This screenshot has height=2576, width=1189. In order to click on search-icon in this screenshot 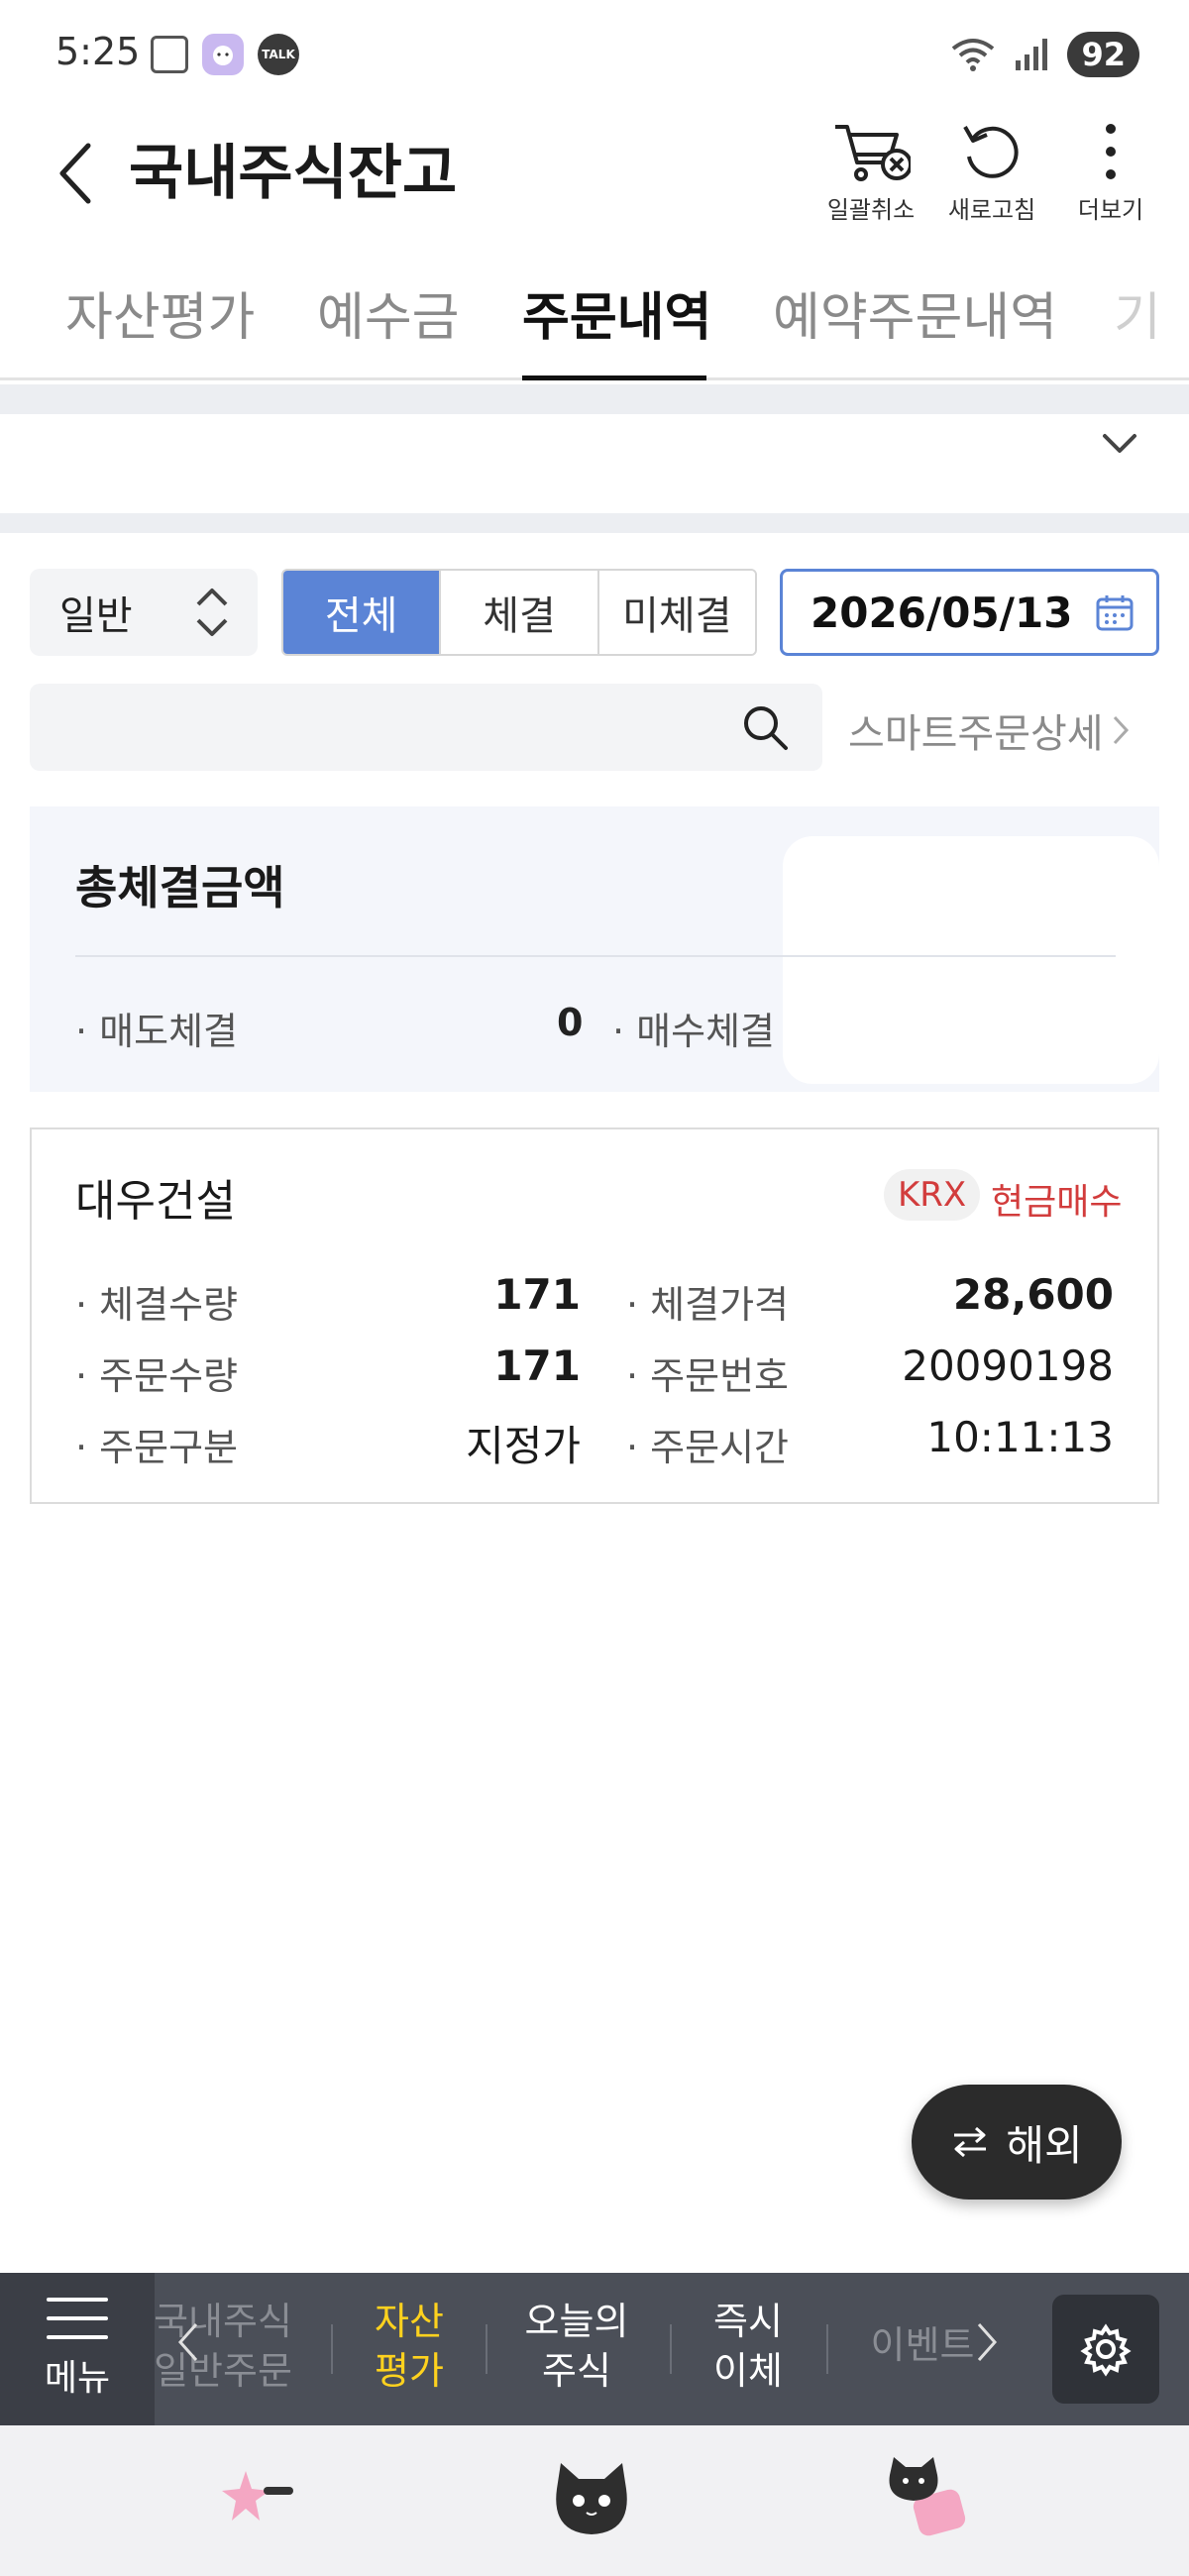, I will do `click(766, 728)`.